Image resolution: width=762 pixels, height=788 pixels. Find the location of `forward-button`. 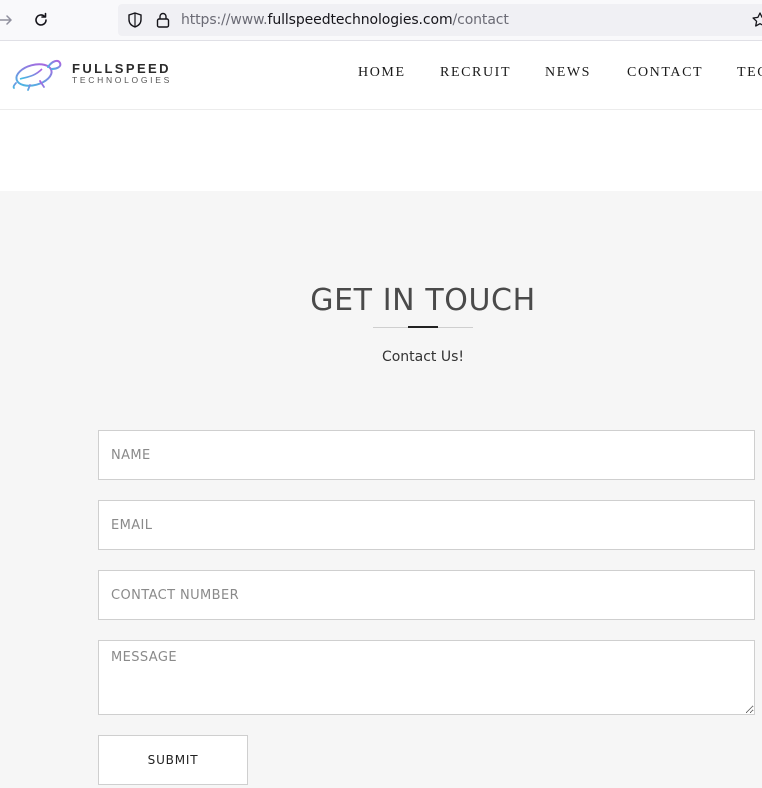

forward-button is located at coordinates (9, 20).